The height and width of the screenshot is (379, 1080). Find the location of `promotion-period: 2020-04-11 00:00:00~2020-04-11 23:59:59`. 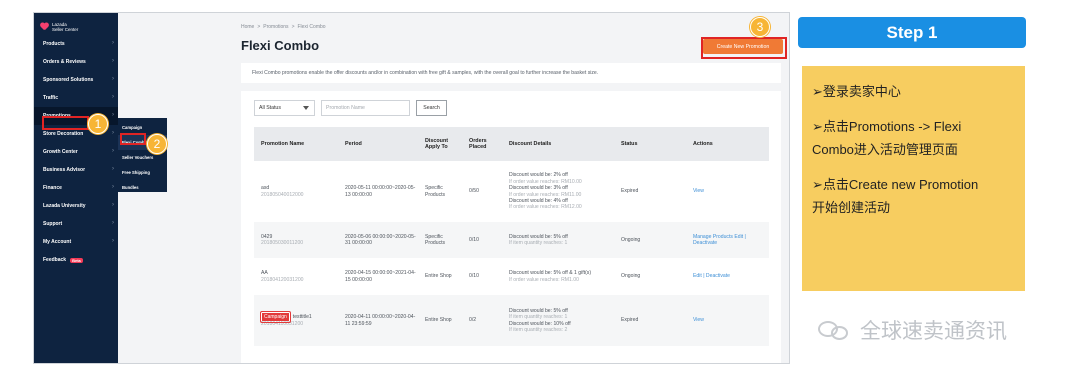

promotion-period: 2020-04-11 00:00:00~2020-04-11 23:59:59 is located at coordinates (378, 320).